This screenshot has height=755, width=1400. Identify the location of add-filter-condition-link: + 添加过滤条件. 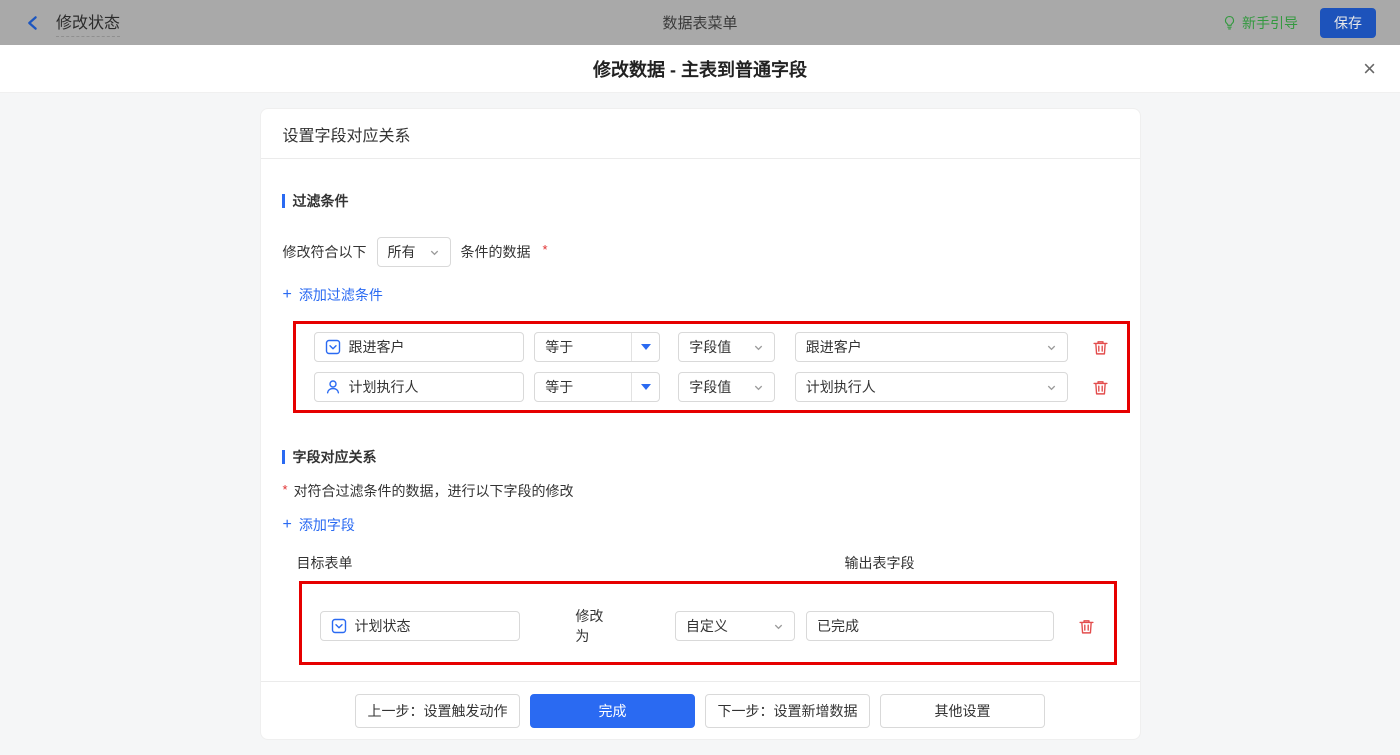
(333, 295).